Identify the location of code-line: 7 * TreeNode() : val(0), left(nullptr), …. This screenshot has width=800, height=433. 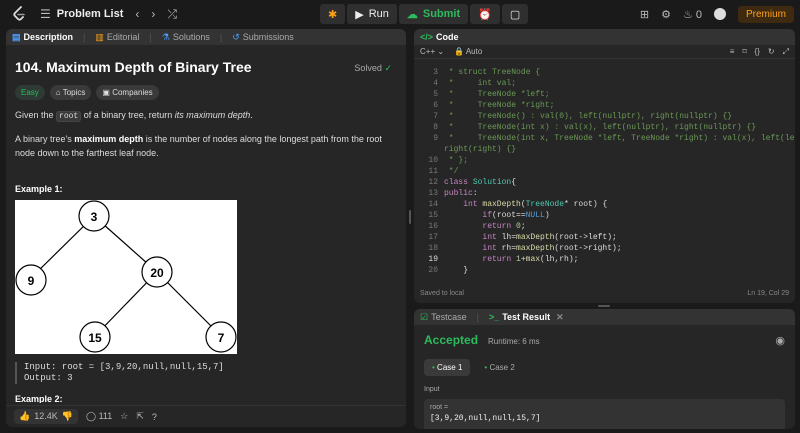
(604, 116).